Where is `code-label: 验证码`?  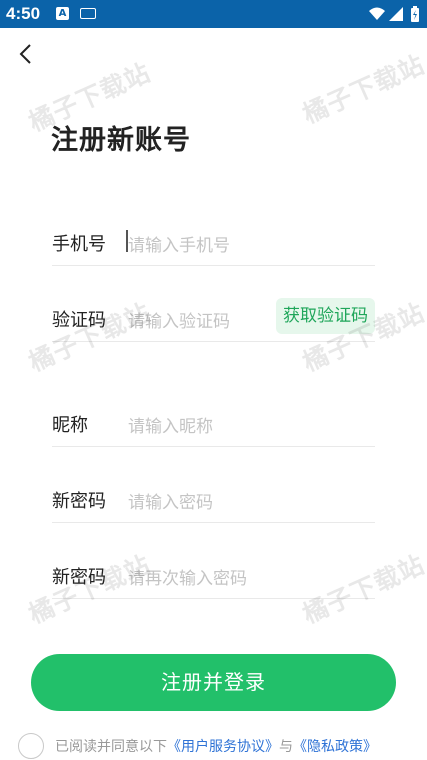 code-label: 验证码 is located at coordinates (79, 320).